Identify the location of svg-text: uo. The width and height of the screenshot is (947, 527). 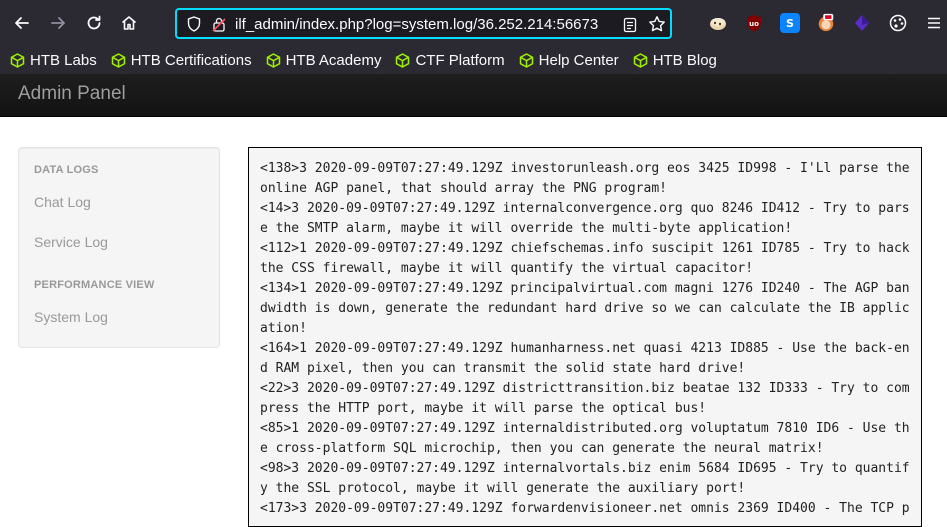
(754, 24).